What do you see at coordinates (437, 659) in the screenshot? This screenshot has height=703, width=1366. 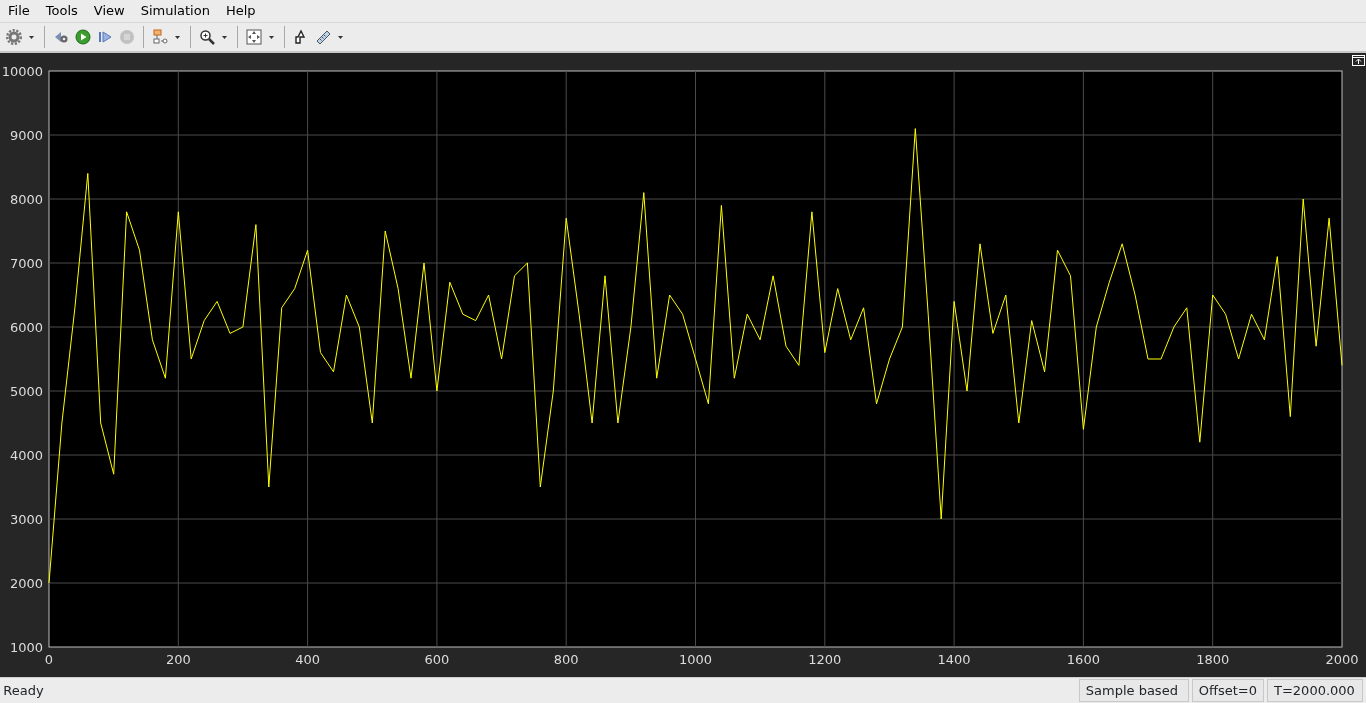 I see `x-tick-label: 600` at bounding box center [437, 659].